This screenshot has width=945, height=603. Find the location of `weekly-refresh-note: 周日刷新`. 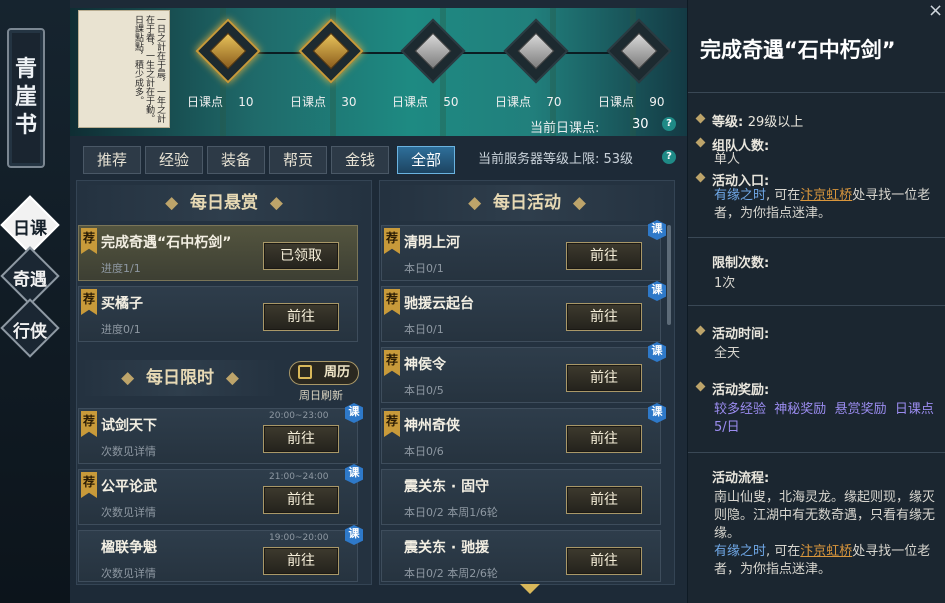

weekly-refresh-note: 周日刷新 is located at coordinates (321, 395).